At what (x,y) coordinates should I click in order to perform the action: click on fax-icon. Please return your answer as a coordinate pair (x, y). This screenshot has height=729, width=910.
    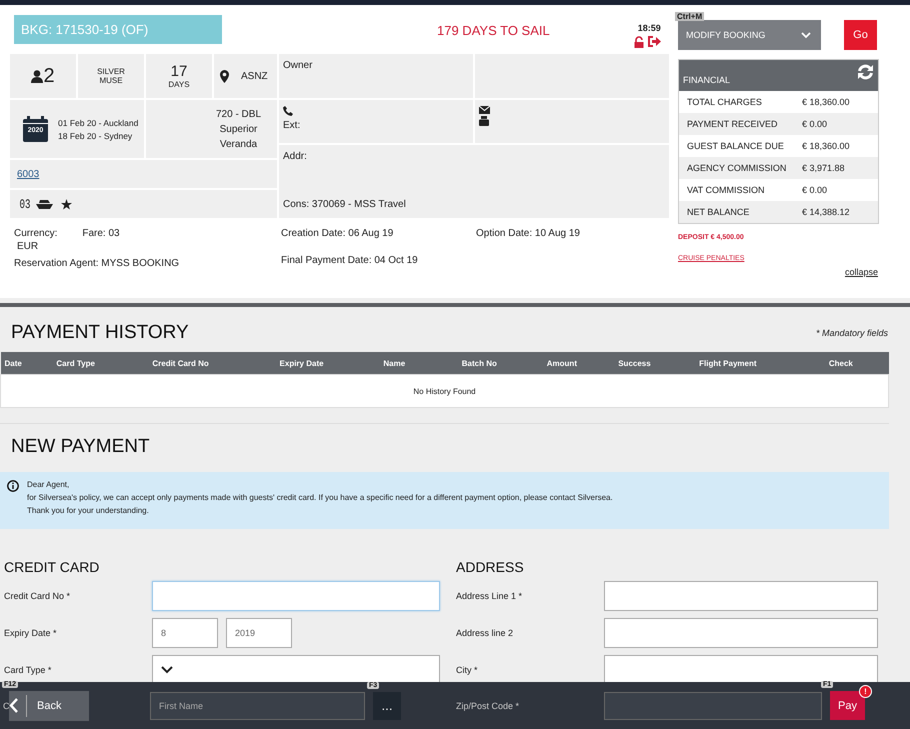
    Looking at the image, I should click on (484, 121).